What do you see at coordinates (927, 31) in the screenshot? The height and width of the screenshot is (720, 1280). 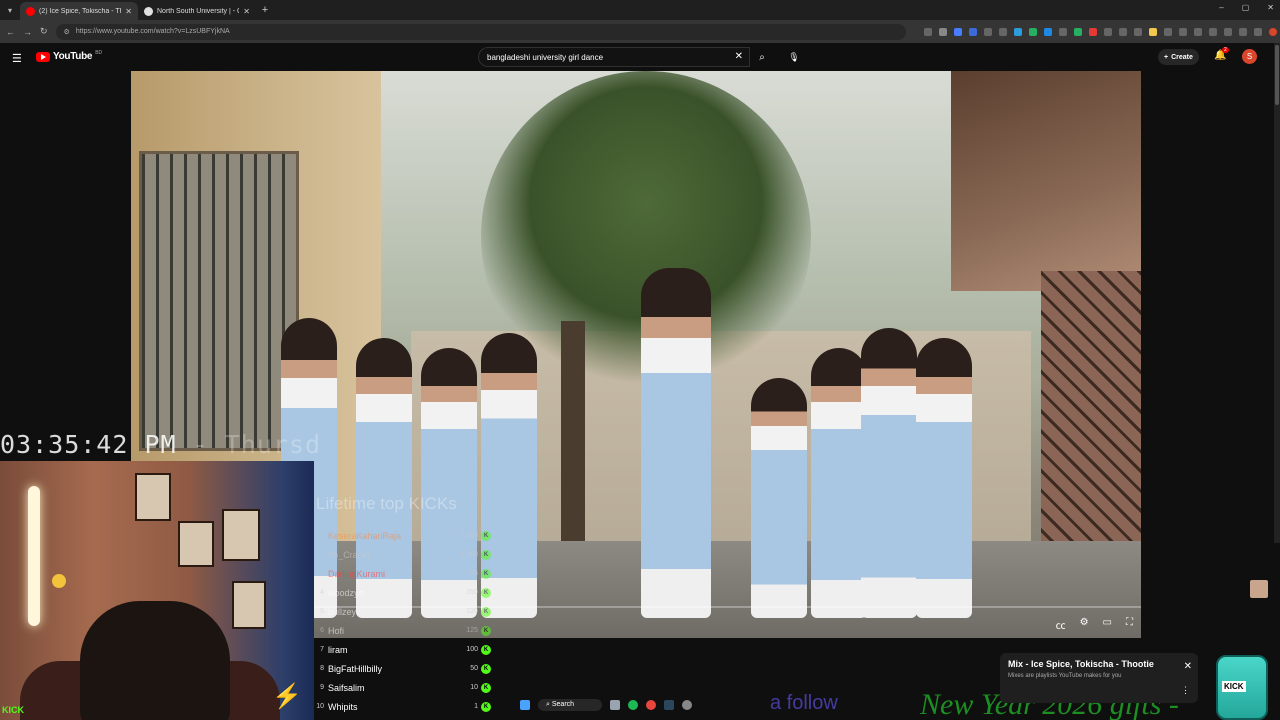 I see `cast-icon` at bounding box center [927, 31].